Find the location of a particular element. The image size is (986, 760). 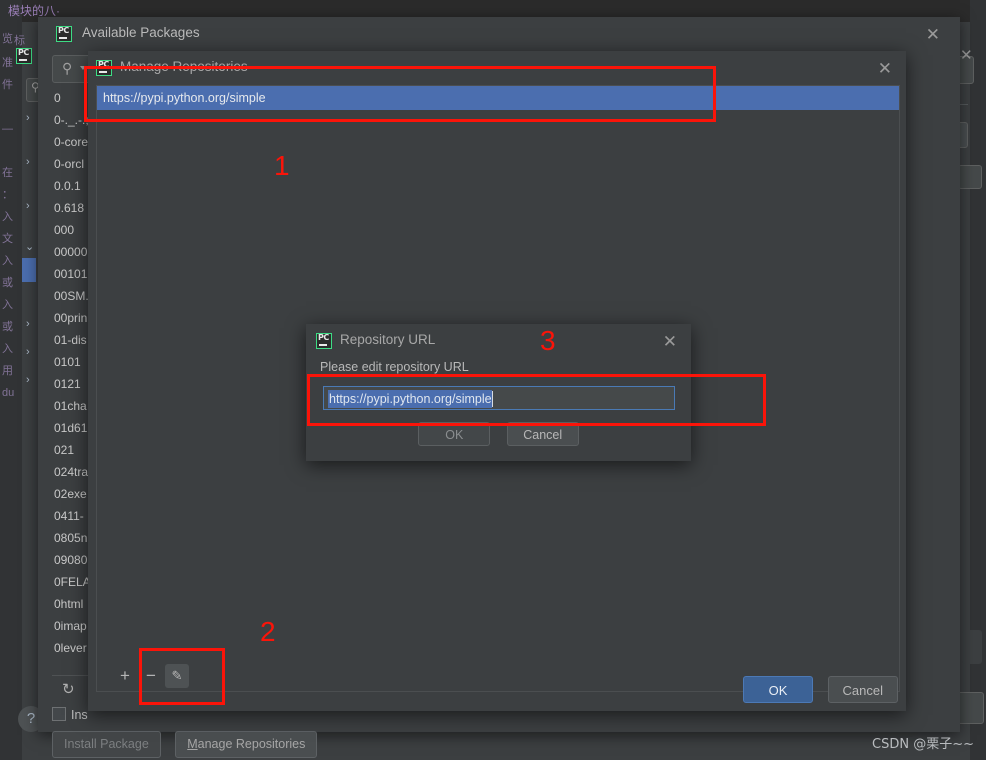

annotation-number-1: 1 is located at coordinates (282, 165).